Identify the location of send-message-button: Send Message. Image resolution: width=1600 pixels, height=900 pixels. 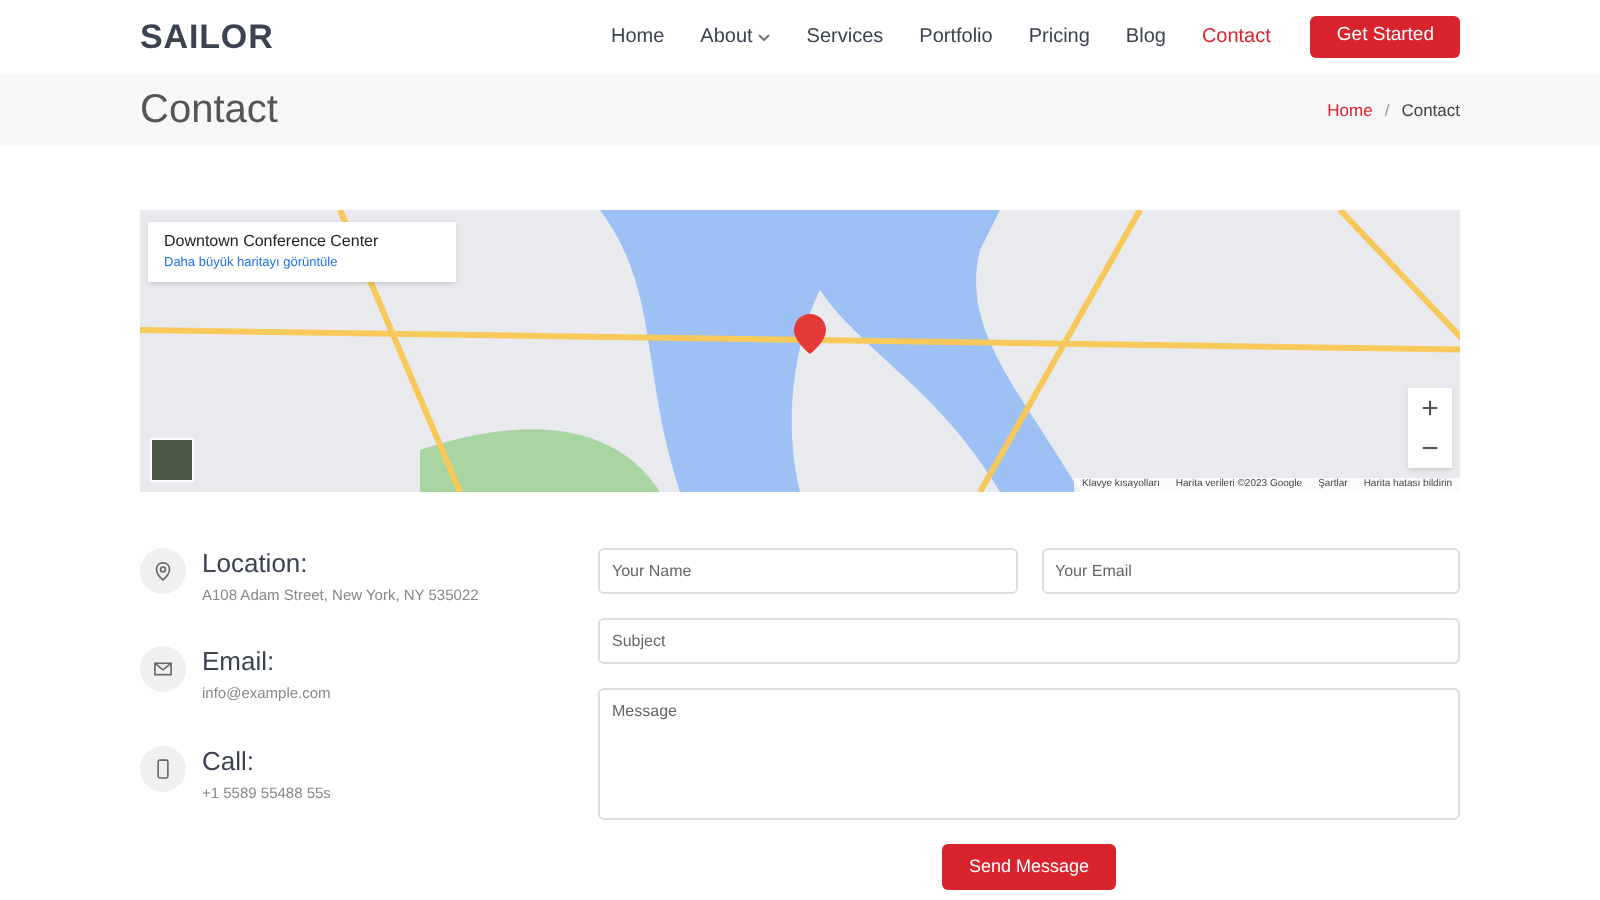
(1029, 867).